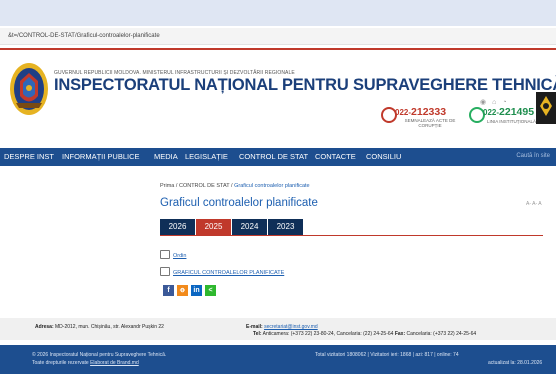 This screenshot has width=556, height=374. Describe the element at coordinates (272, 186) in the screenshot. I see `breadcrumb-current: Graficul controalelor planificate` at that location.